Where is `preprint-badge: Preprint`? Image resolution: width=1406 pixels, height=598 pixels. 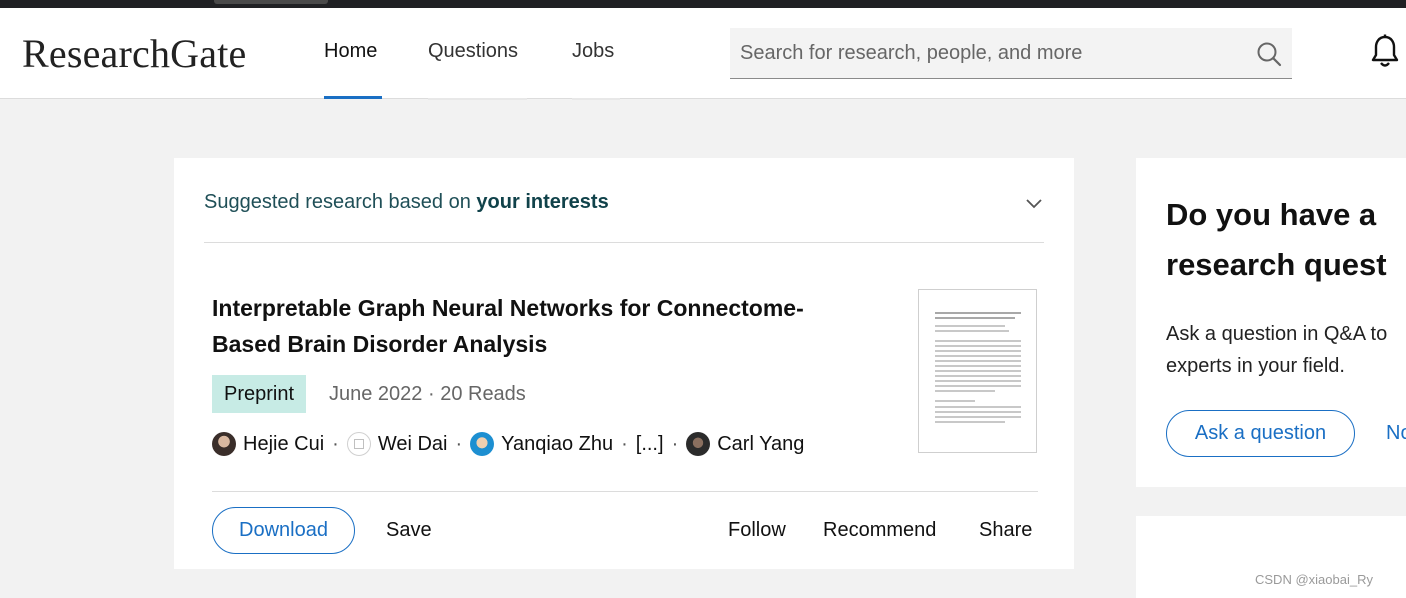
preprint-badge: Preprint is located at coordinates (259, 394).